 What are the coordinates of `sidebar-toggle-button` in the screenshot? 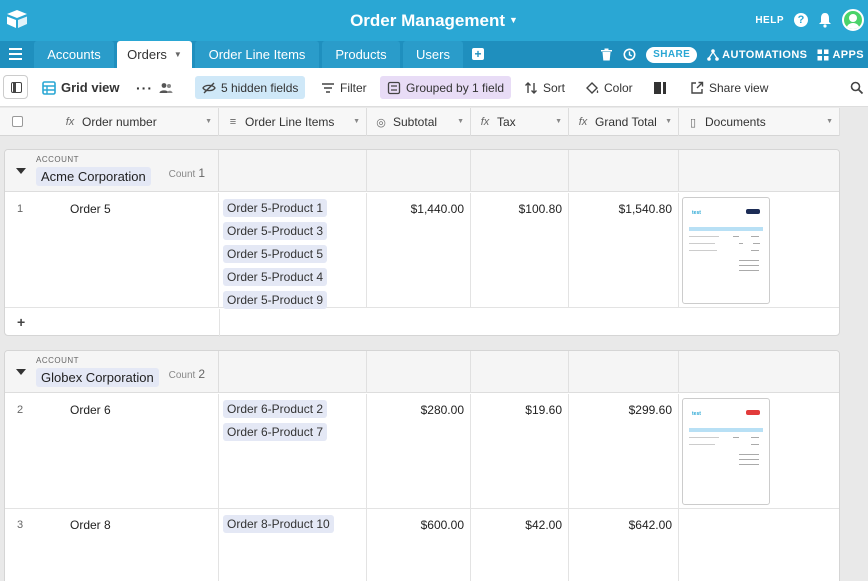 It's located at (15, 87).